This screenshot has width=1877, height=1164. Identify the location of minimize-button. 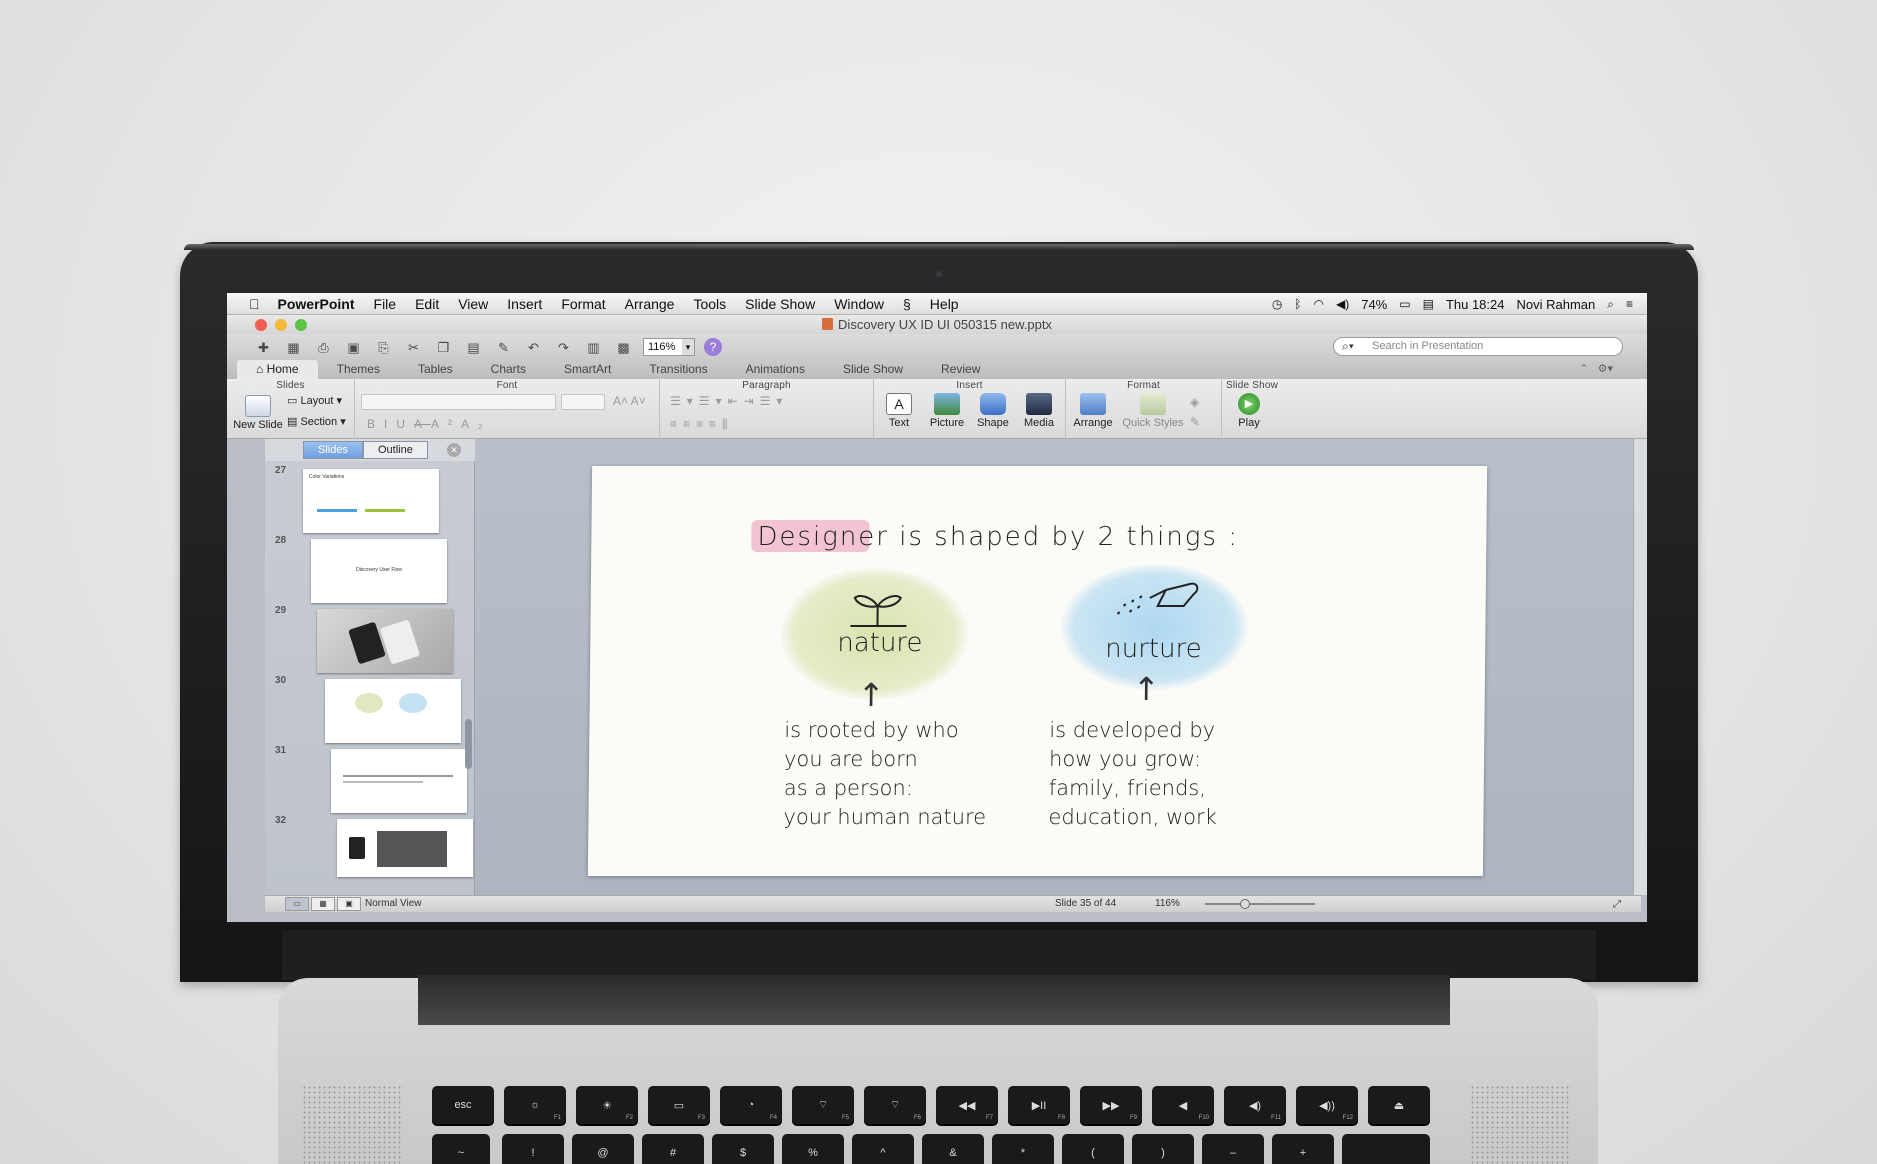
(281, 325).